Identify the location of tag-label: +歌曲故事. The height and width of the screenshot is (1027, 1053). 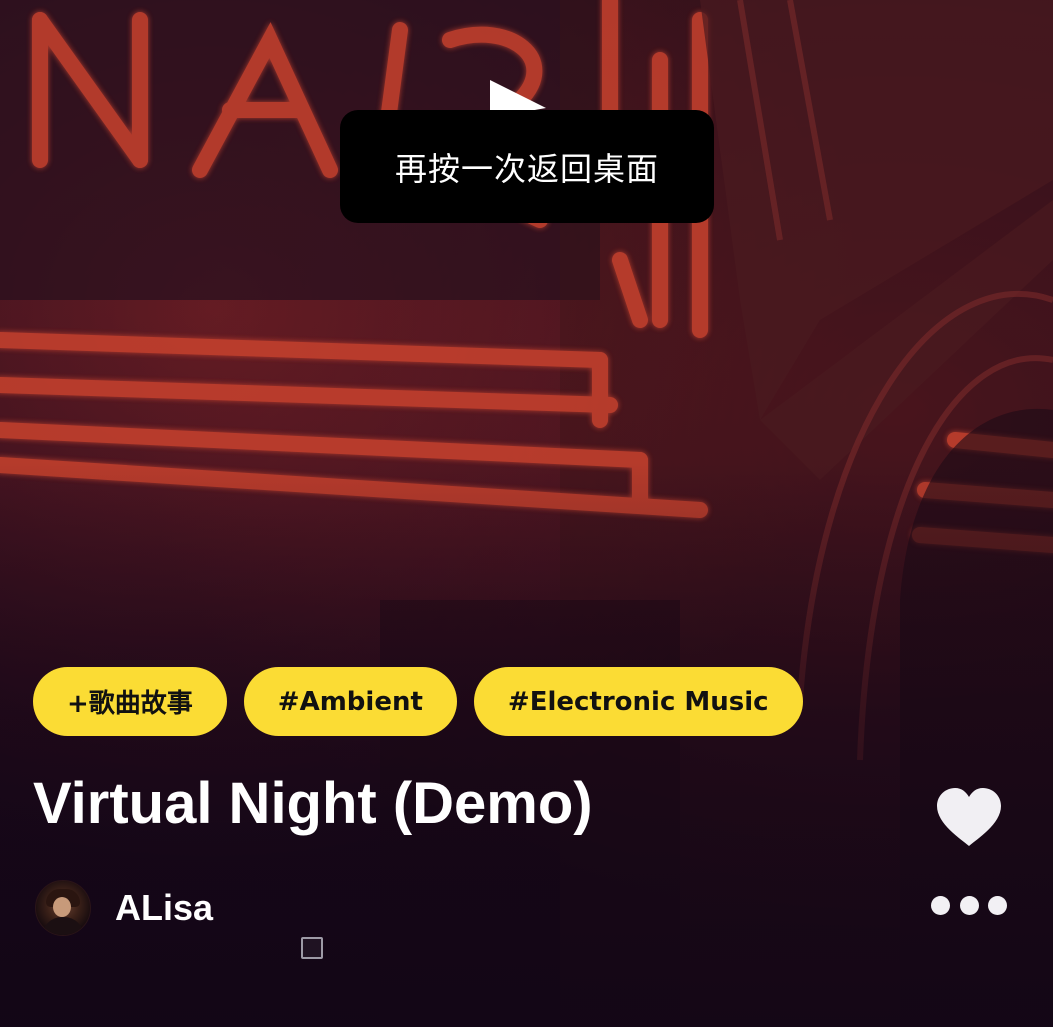
(130, 704).